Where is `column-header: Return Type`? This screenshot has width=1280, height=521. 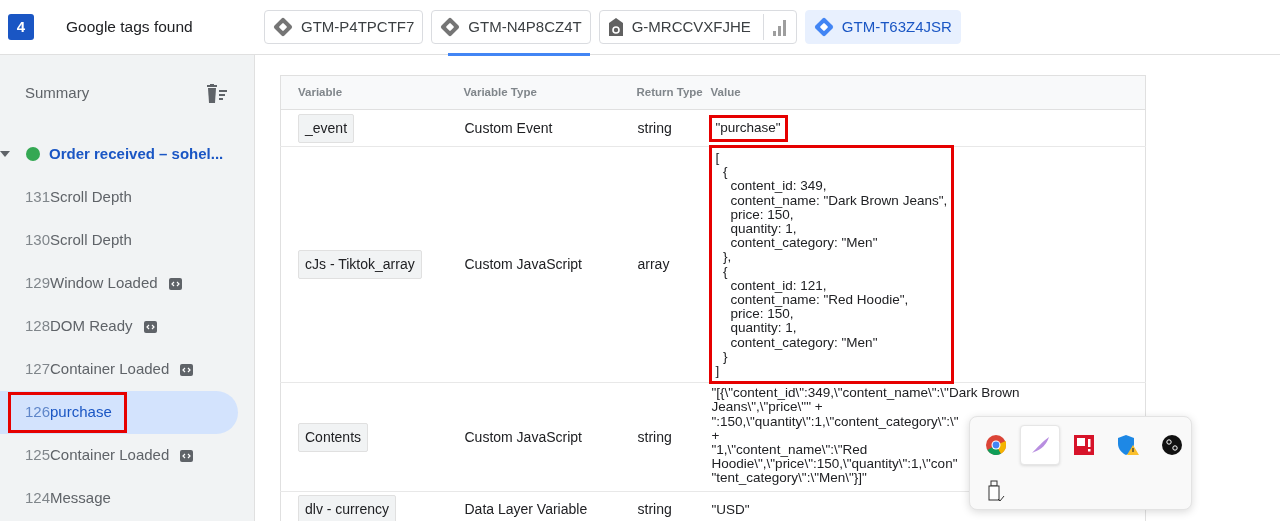
column-header: Return Type is located at coordinates (673, 92).